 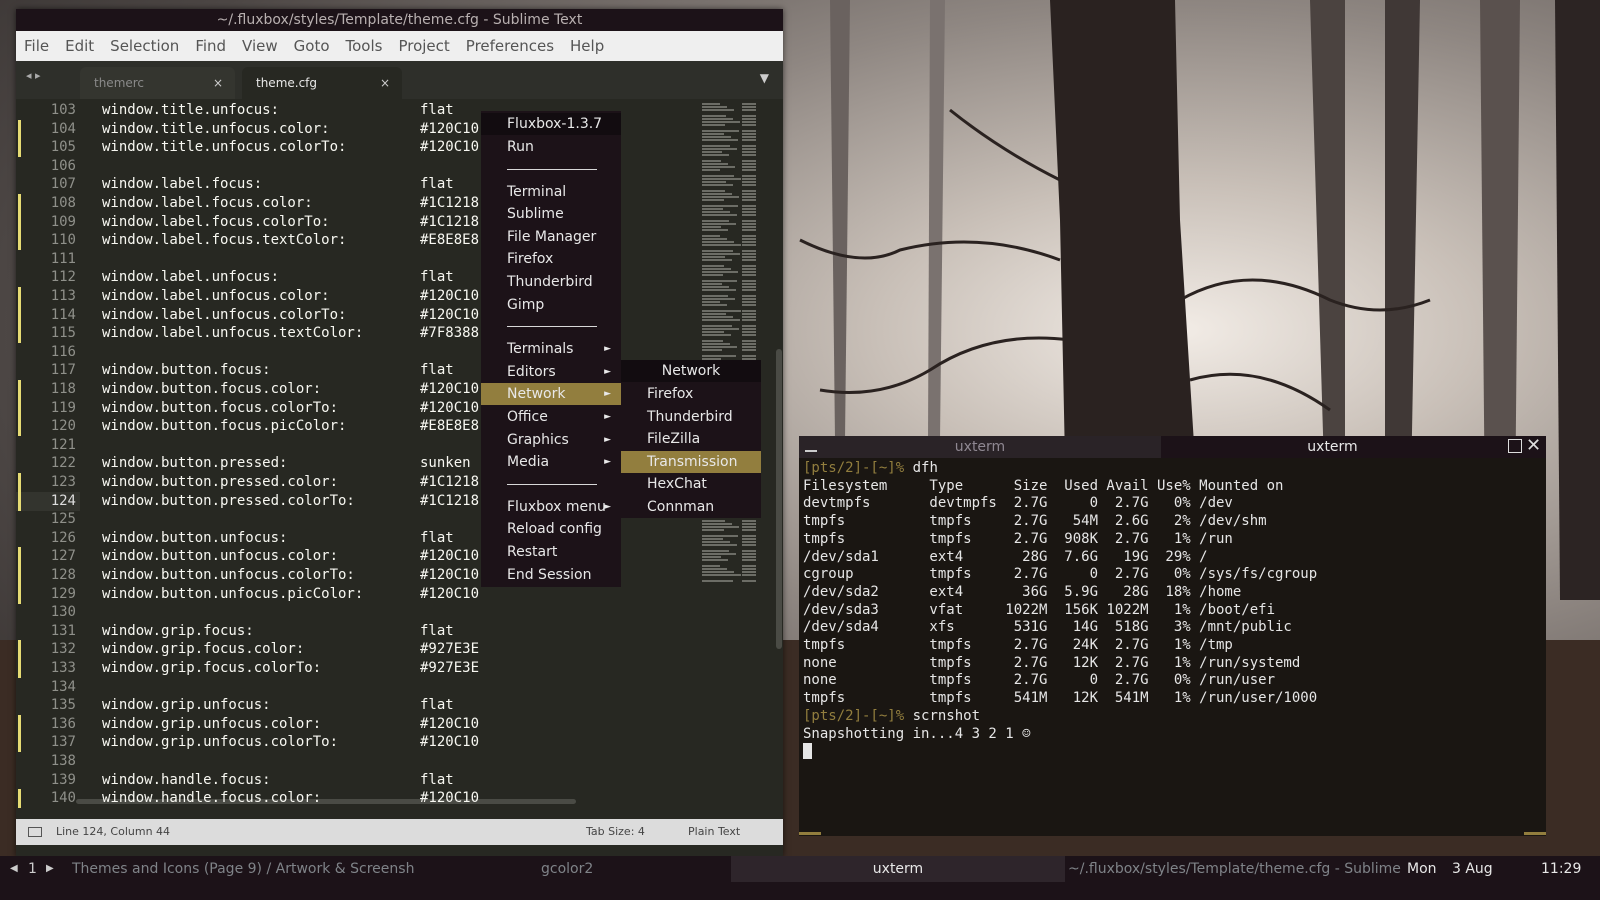 What do you see at coordinates (210, 46) in the screenshot?
I see `menu-find: Find` at bounding box center [210, 46].